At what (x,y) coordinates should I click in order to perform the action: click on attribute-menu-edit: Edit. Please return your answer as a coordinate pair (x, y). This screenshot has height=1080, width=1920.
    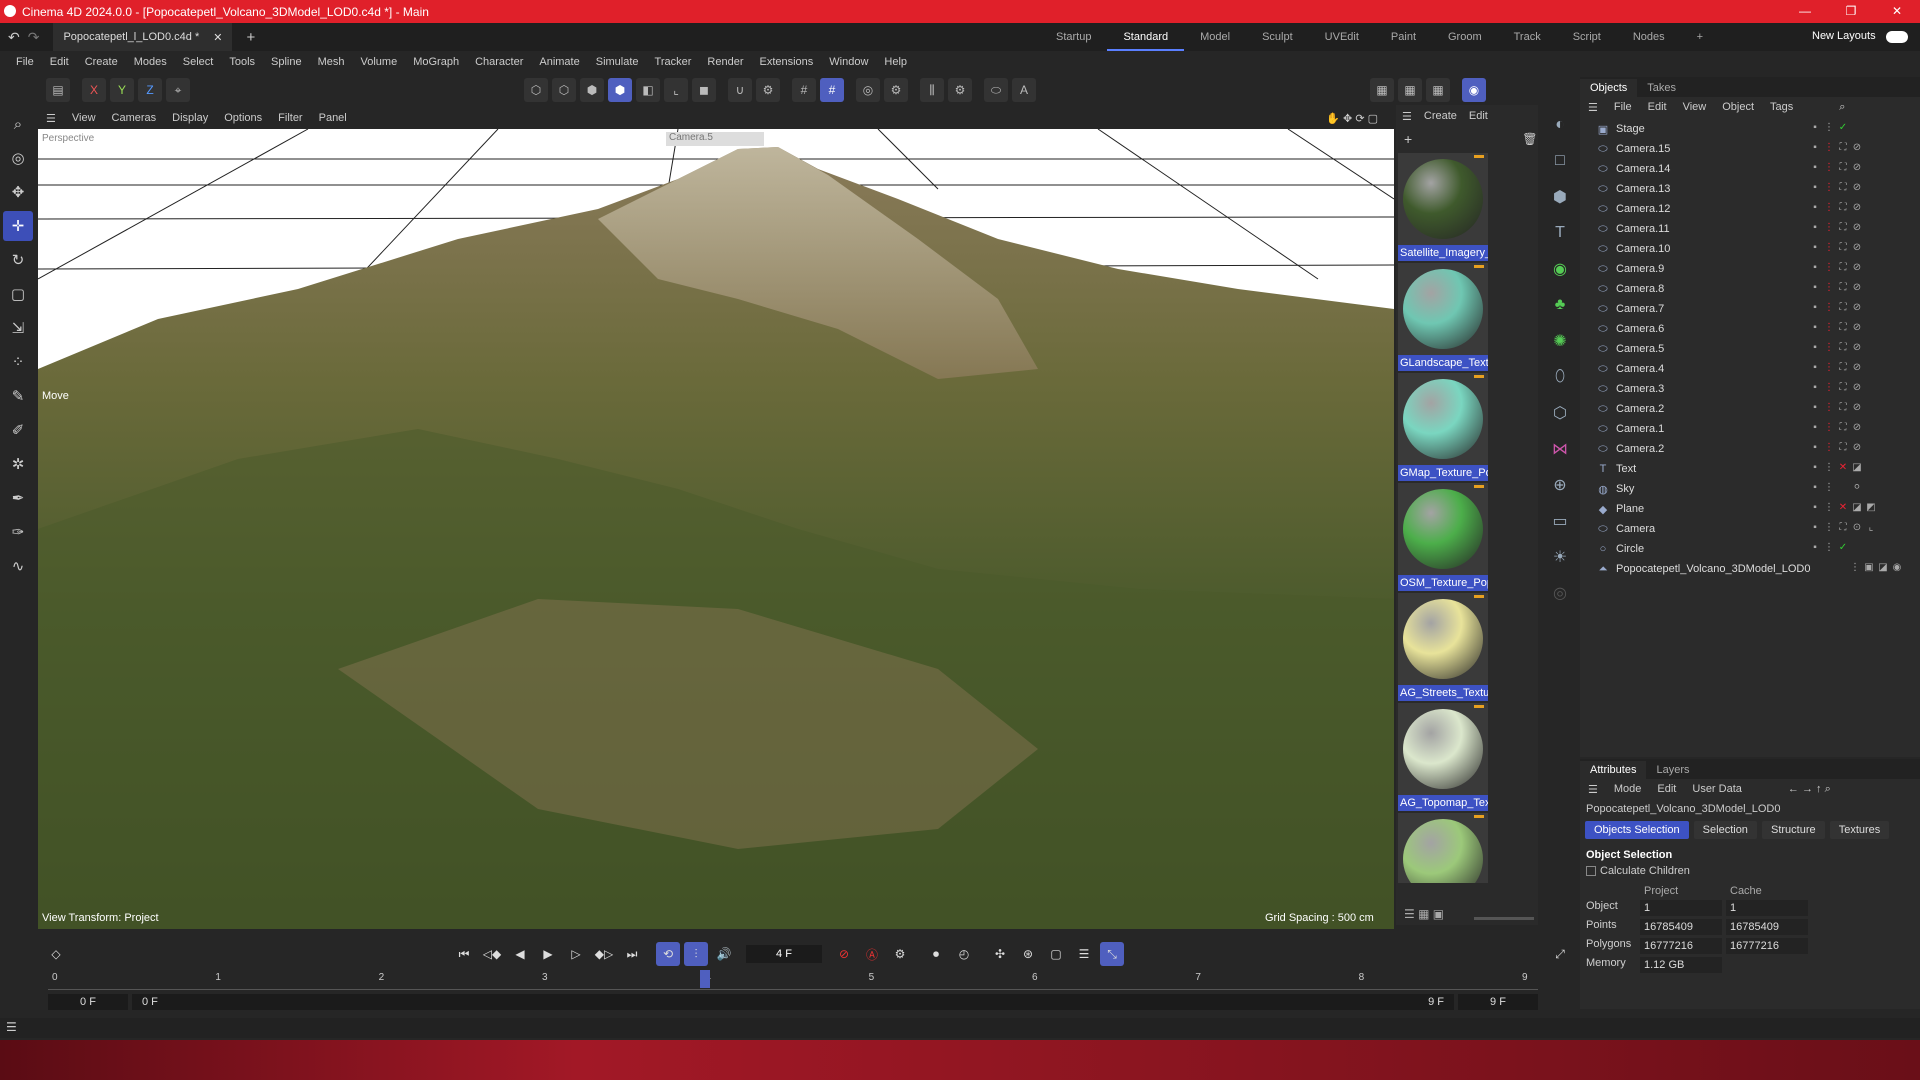
    Looking at the image, I should click on (1666, 789).